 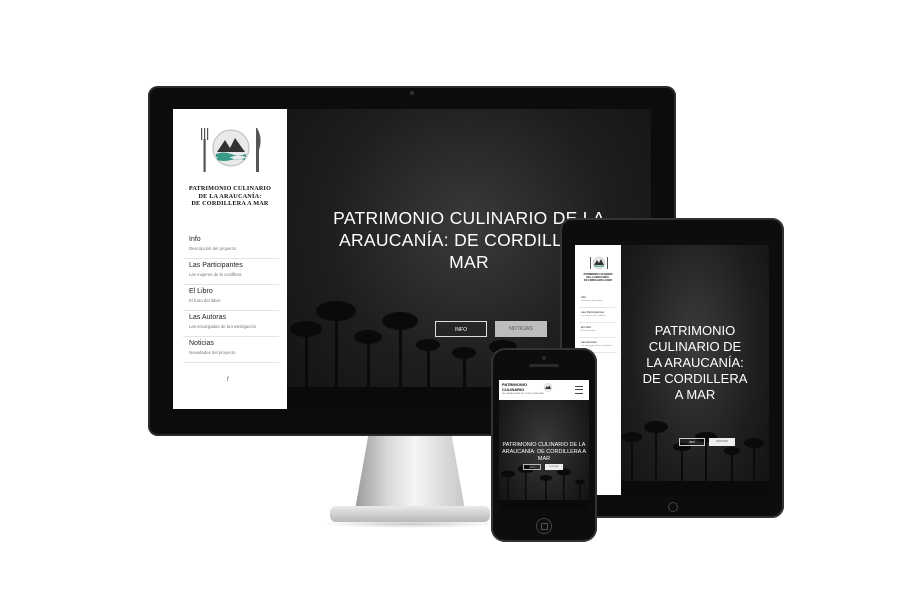 I want to click on sidebar-item-noticias: Noticias Novedades del proyecto, so click(x=231, y=350).